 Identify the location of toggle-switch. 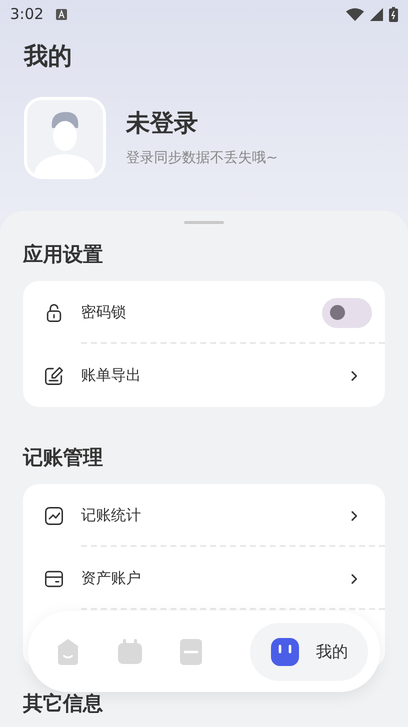
(347, 313).